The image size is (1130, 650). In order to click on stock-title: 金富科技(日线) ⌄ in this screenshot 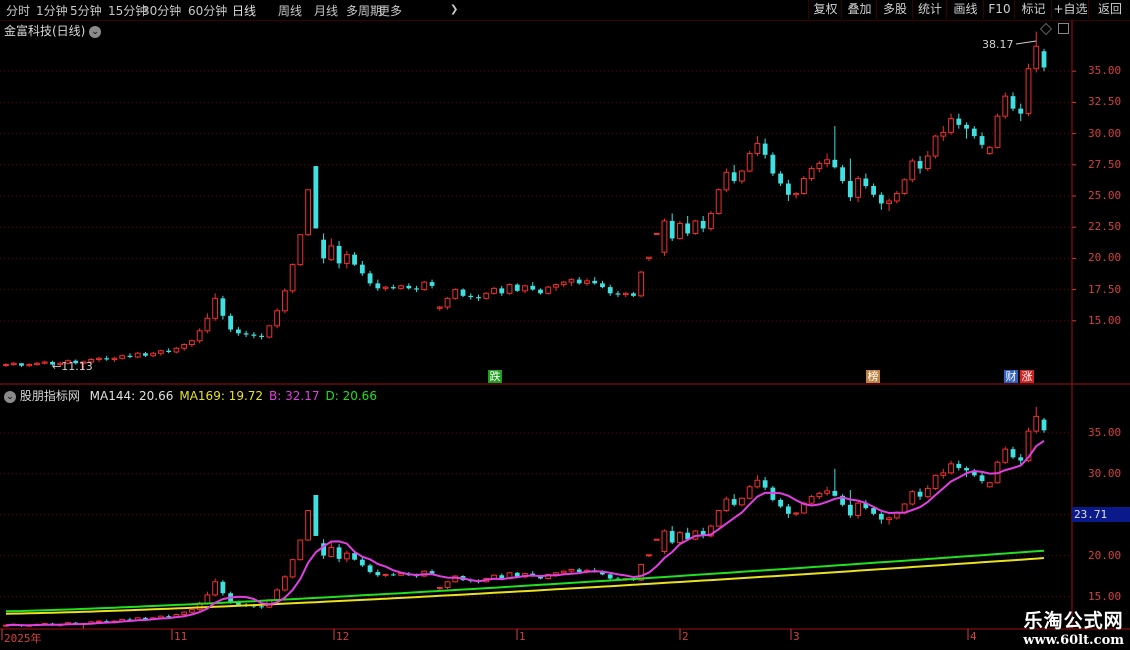, I will do `click(53, 30)`.